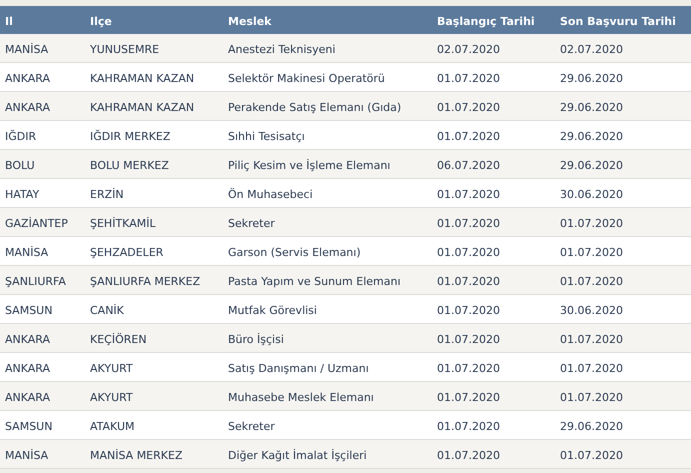  Describe the element at coordinates (145, 281) in the screenshot. I see `table-cell: ŞANLIURFA MERKEZ` at that location.